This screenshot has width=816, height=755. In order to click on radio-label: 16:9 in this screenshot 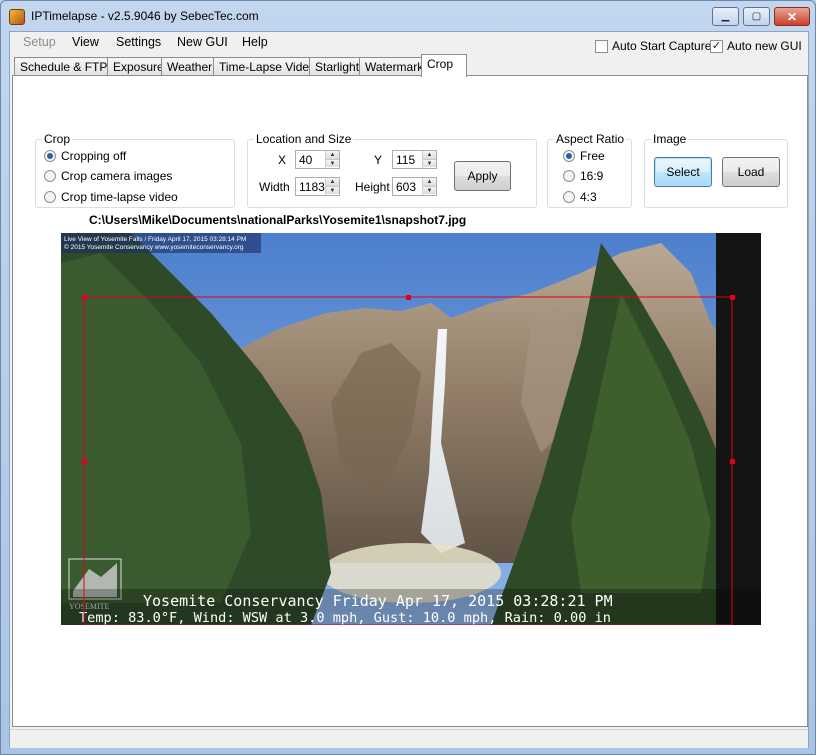, I will do `click(592, 176)`.